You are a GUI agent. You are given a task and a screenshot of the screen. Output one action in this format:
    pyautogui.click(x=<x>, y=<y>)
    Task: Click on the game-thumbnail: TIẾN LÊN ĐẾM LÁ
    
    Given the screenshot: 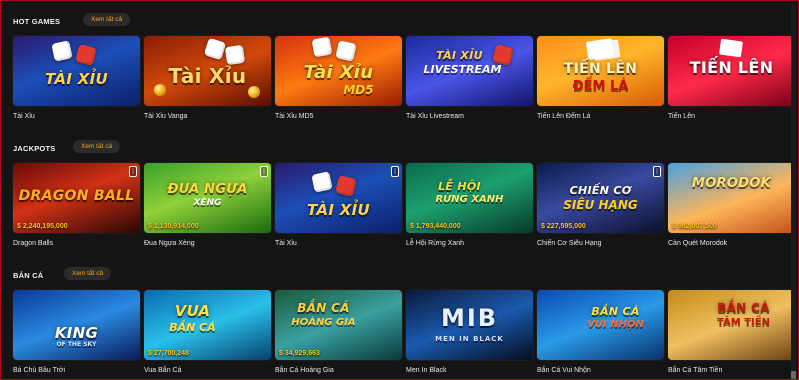 What is the action you would take?
    pyautogui.click(x=600, y=71)
    